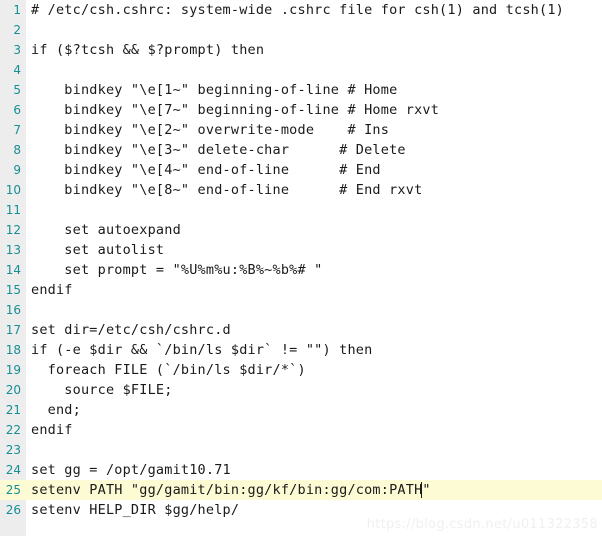 This screenshot has height=536, width=602. What do you see at coordinates (13, 350) in the screenshot?
I see `line-number: 18` at bounding box center [13, 350].